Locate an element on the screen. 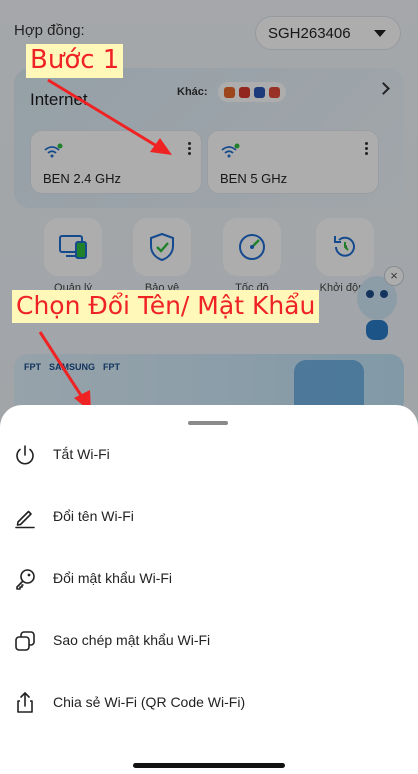 This screenshot has width=418, height=774. sheet-grabber is located at coordinates (208, 423).